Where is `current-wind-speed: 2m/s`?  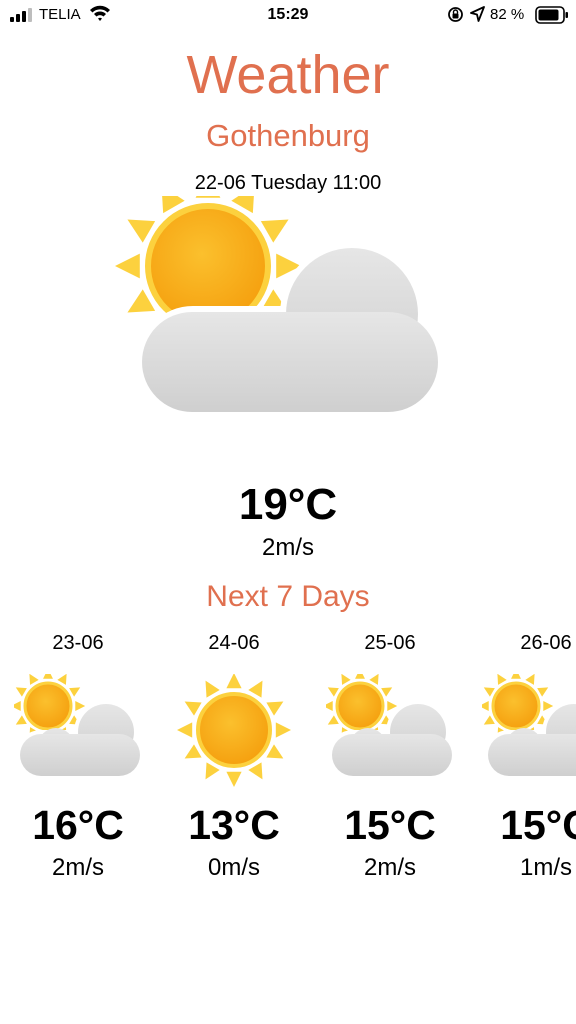 current-wind-speed: 2m/s is located at coordinates (287, 547).